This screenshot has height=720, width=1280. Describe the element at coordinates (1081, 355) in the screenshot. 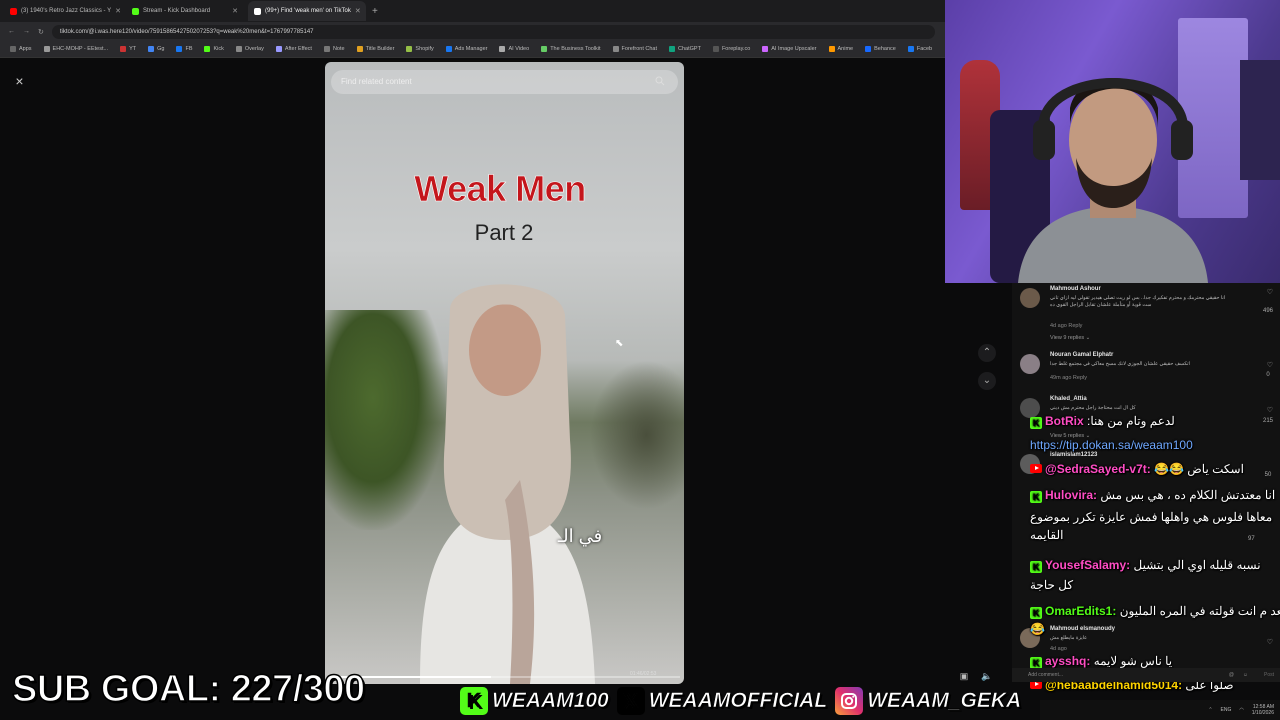

I see `comment-author: Nouran Gamal Elphatr` at that location.